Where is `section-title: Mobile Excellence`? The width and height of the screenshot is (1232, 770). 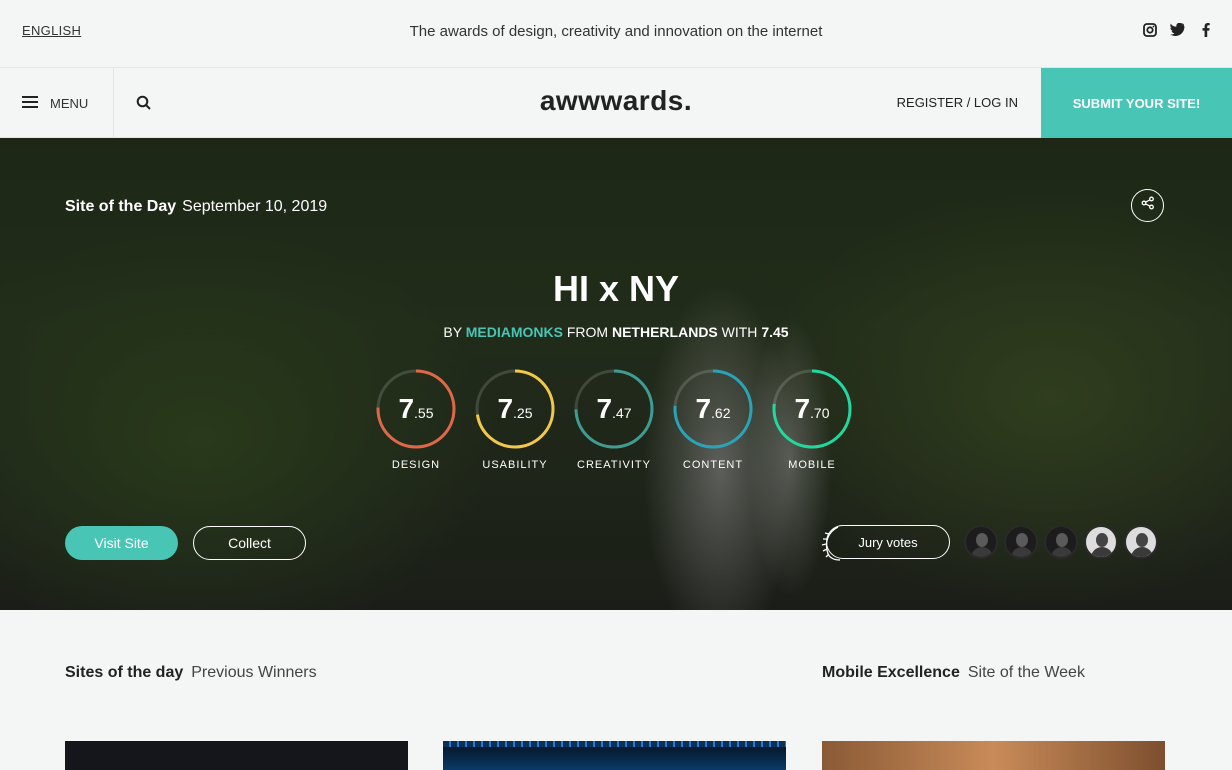 section-title: Mobile Excellence is located at coordinates (891, 672).